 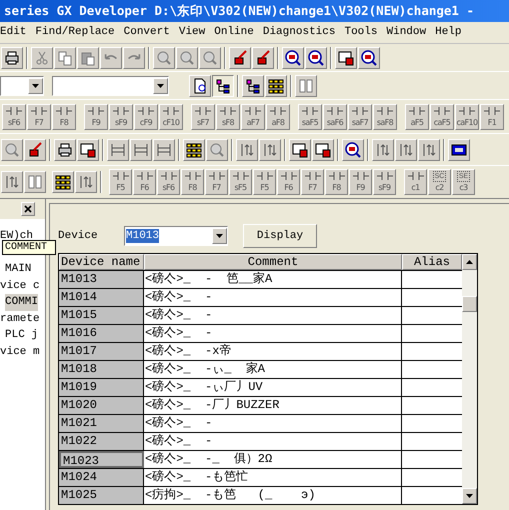 I want to click on redo-button, so click(x=134, y=57).